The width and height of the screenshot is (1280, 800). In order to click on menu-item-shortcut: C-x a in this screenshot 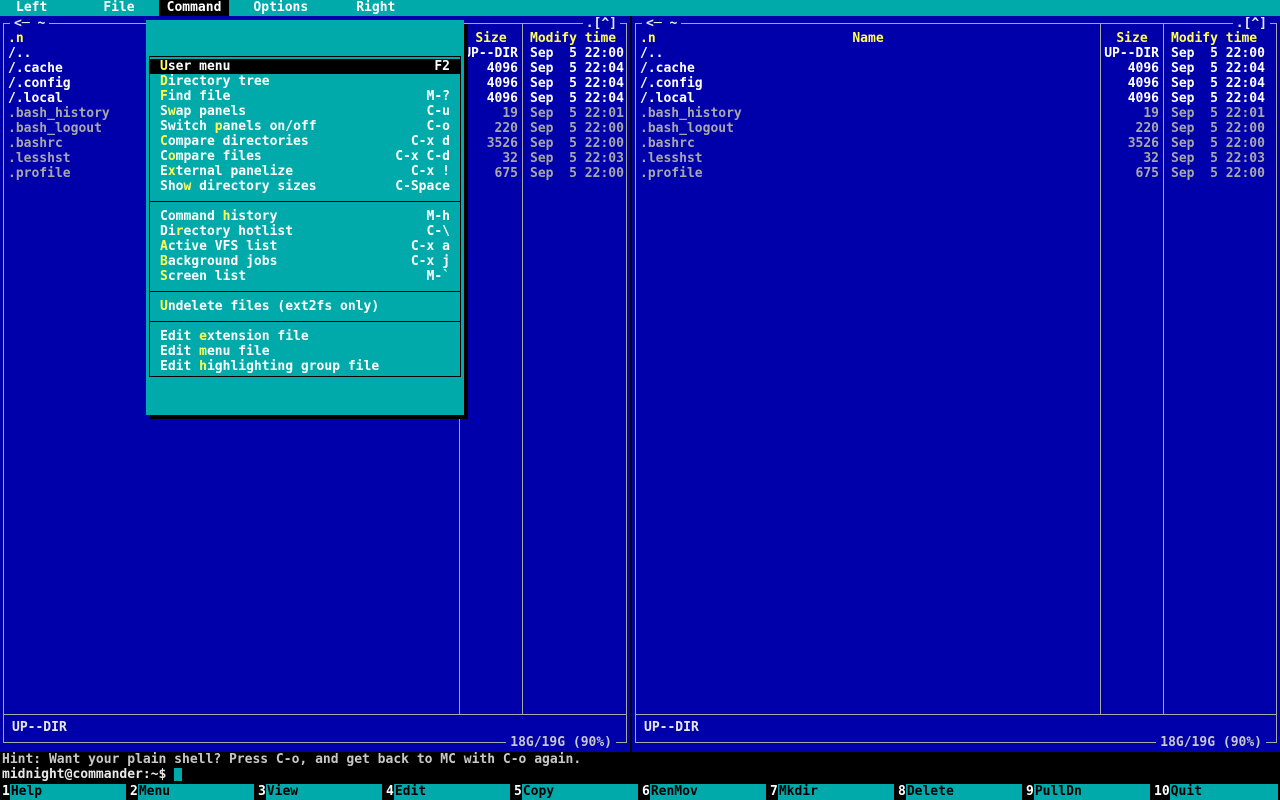, I will do `click(430, 246)`.